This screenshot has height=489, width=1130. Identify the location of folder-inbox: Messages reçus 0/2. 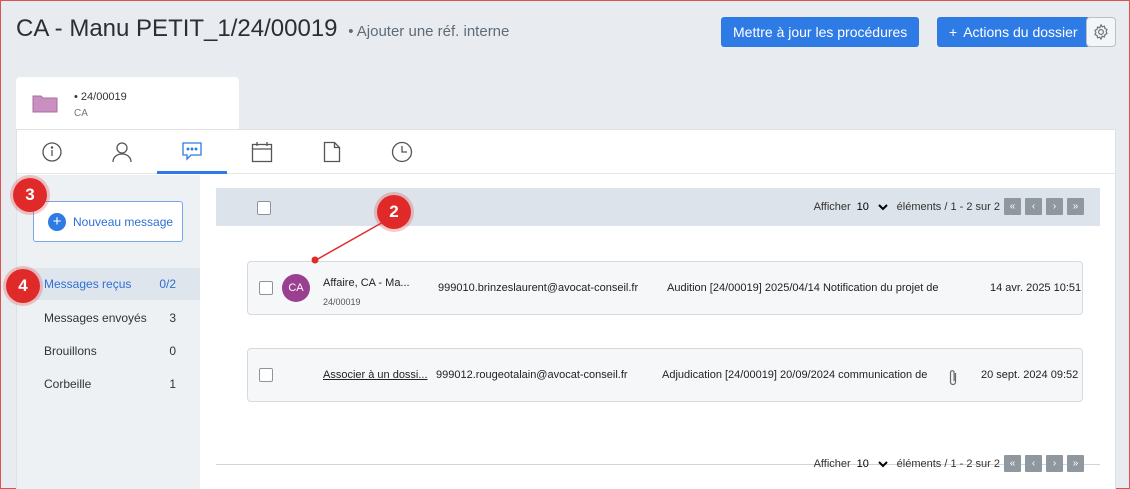
(108, 284).